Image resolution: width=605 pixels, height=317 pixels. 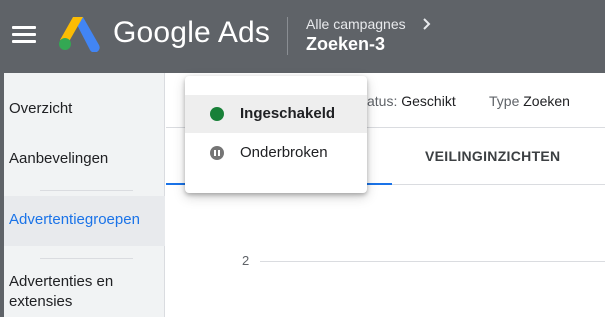 I want to click on chevron-right-icon, so click(x=427, y=24).